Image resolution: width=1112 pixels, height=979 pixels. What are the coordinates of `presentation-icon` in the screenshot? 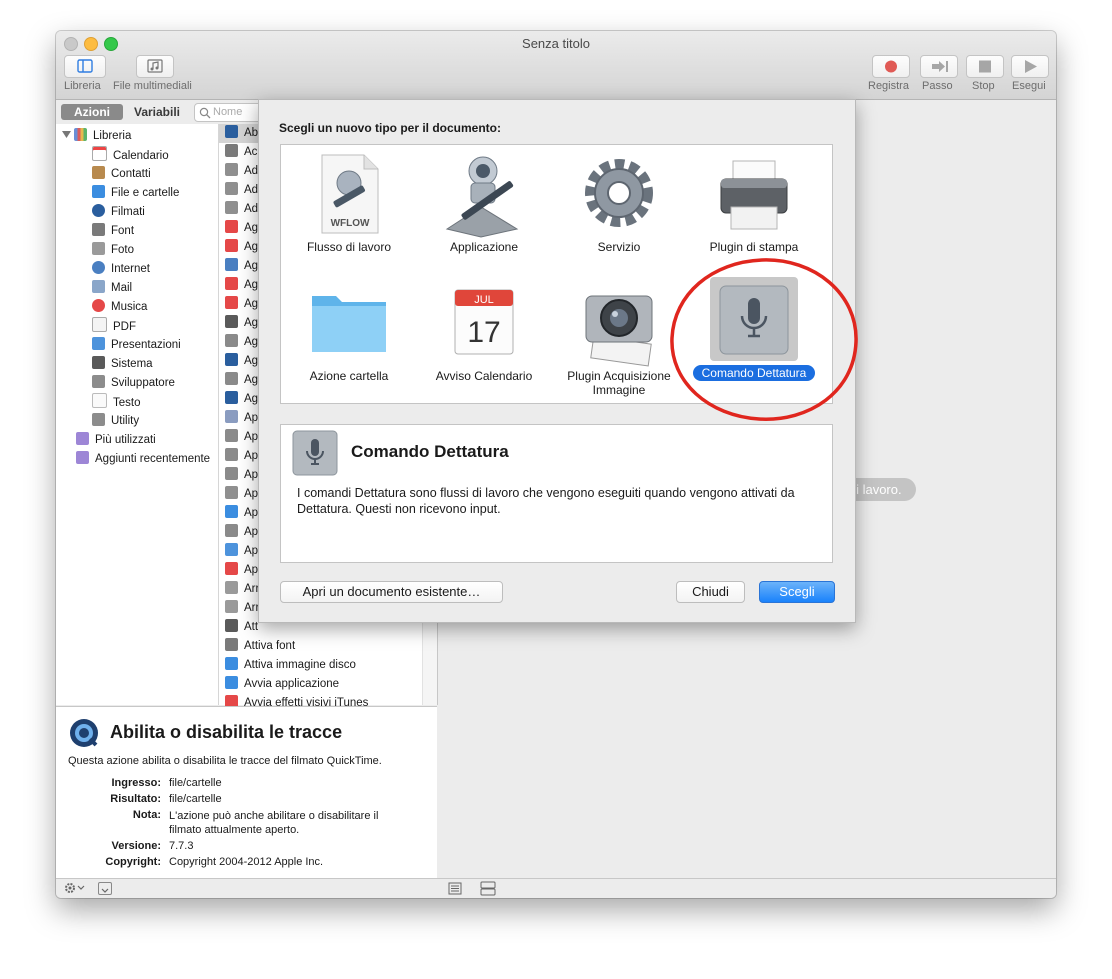 It's located at (98, 343).